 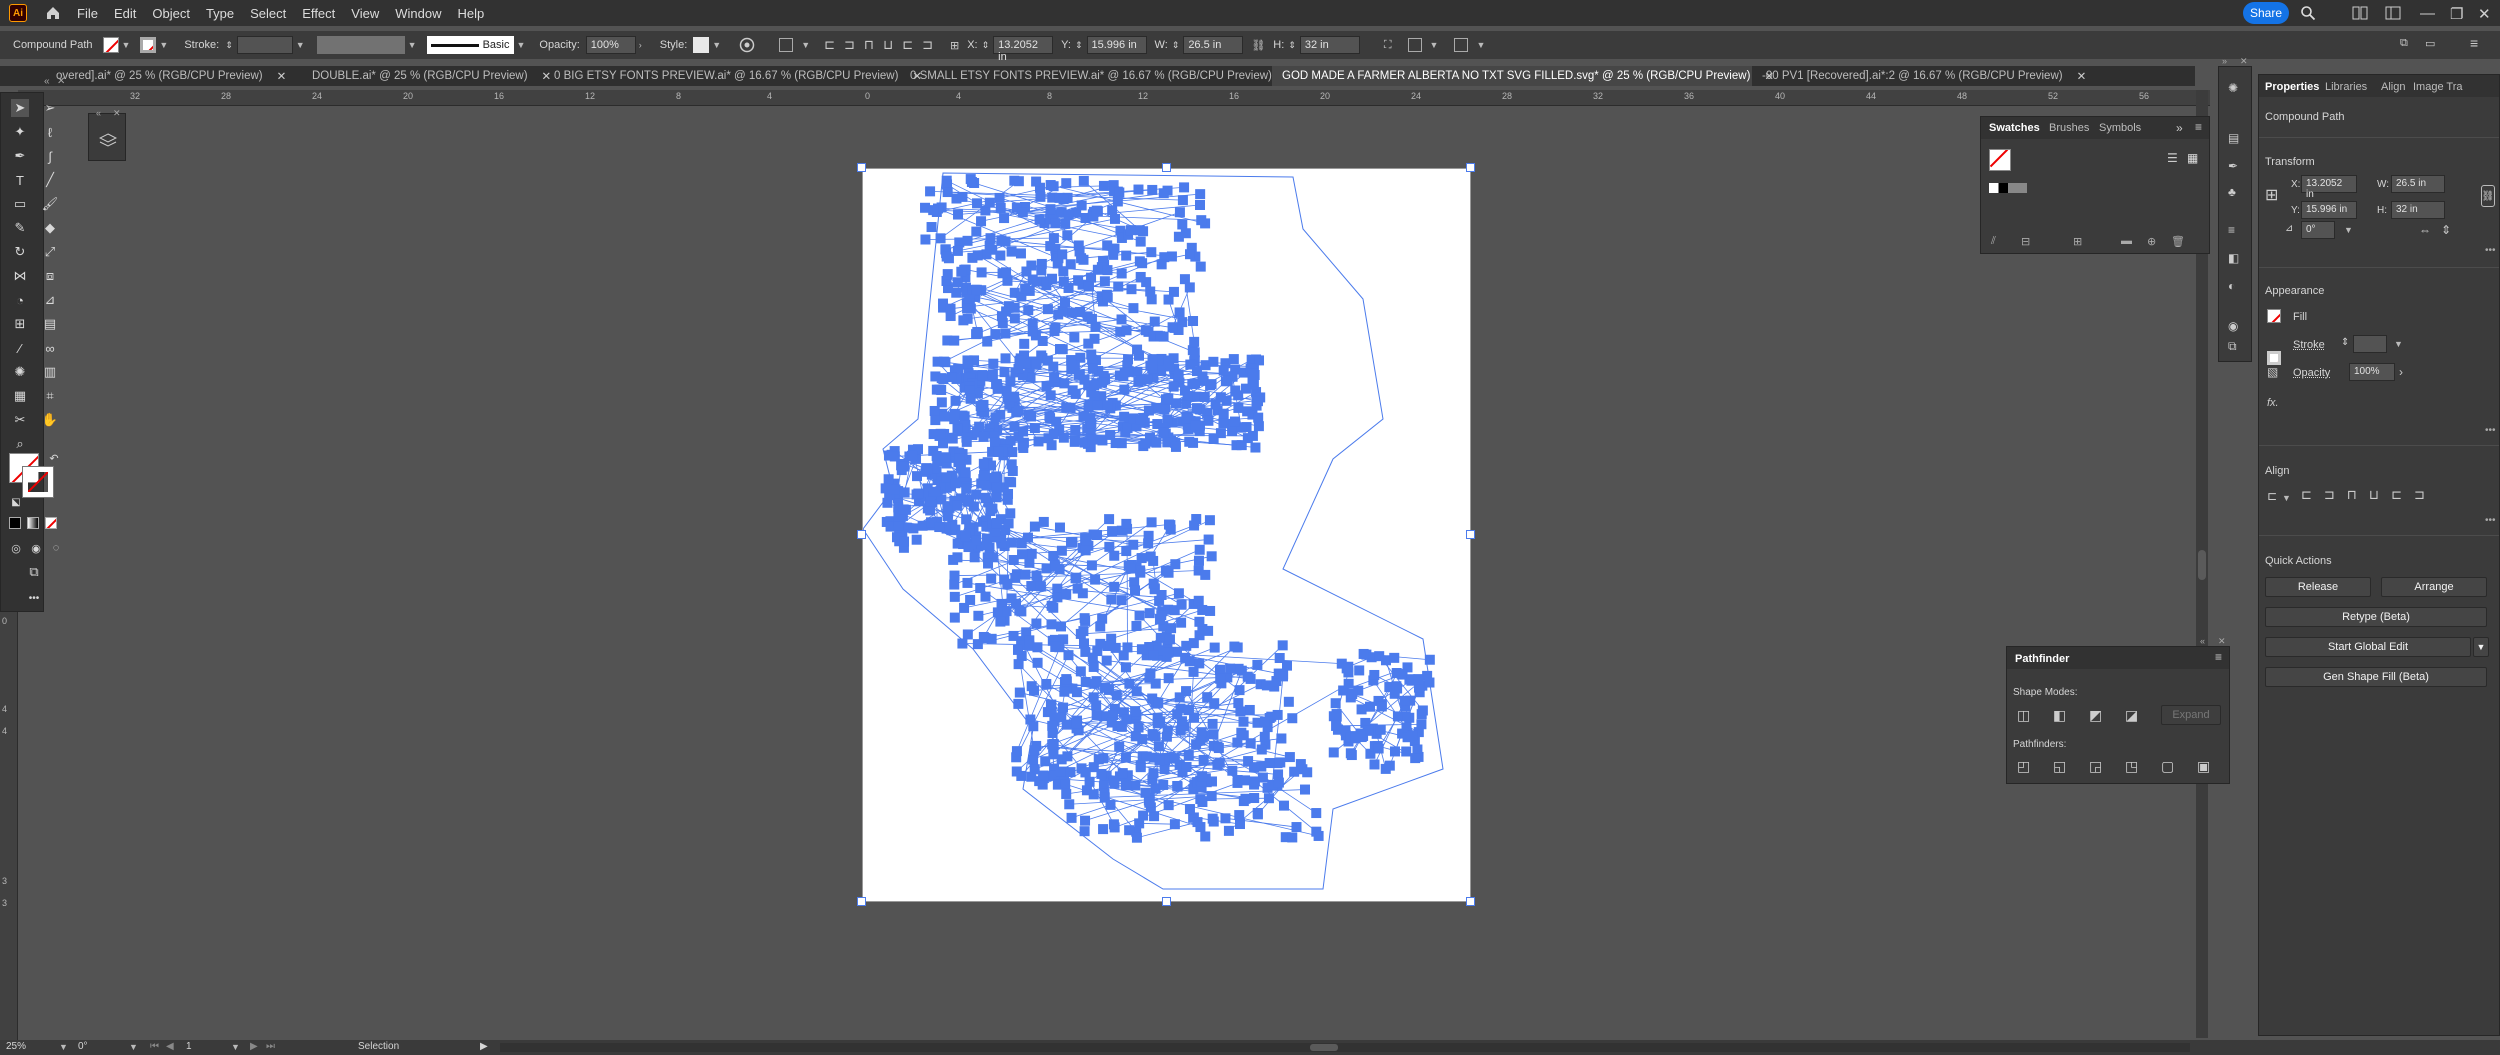 I want to click on panel-switcher-icon: ⧉, so click(x=2404, y=43).